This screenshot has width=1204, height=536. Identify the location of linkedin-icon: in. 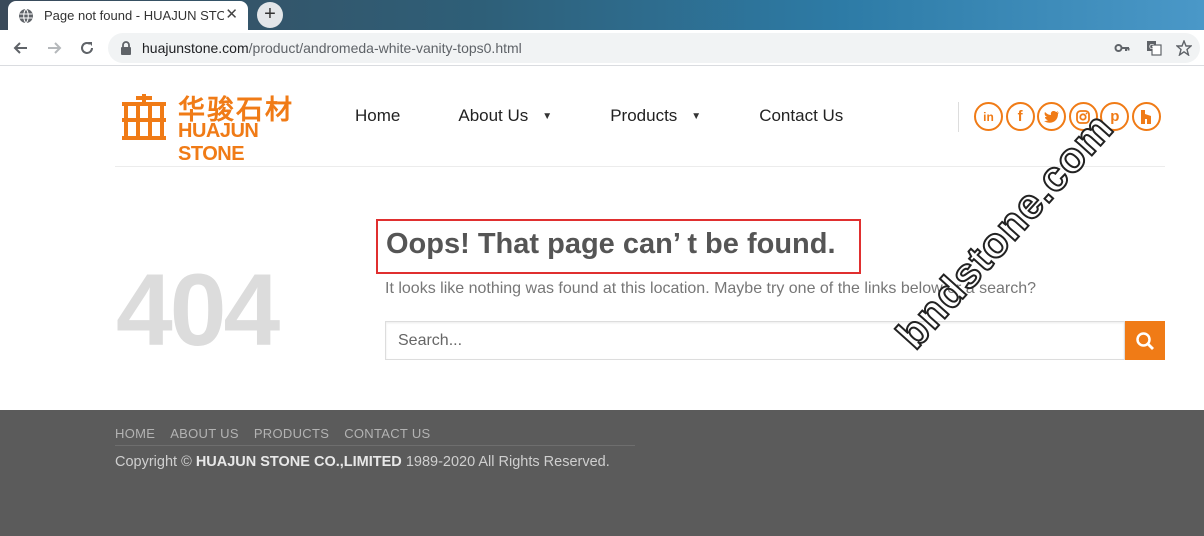
(988, 116).